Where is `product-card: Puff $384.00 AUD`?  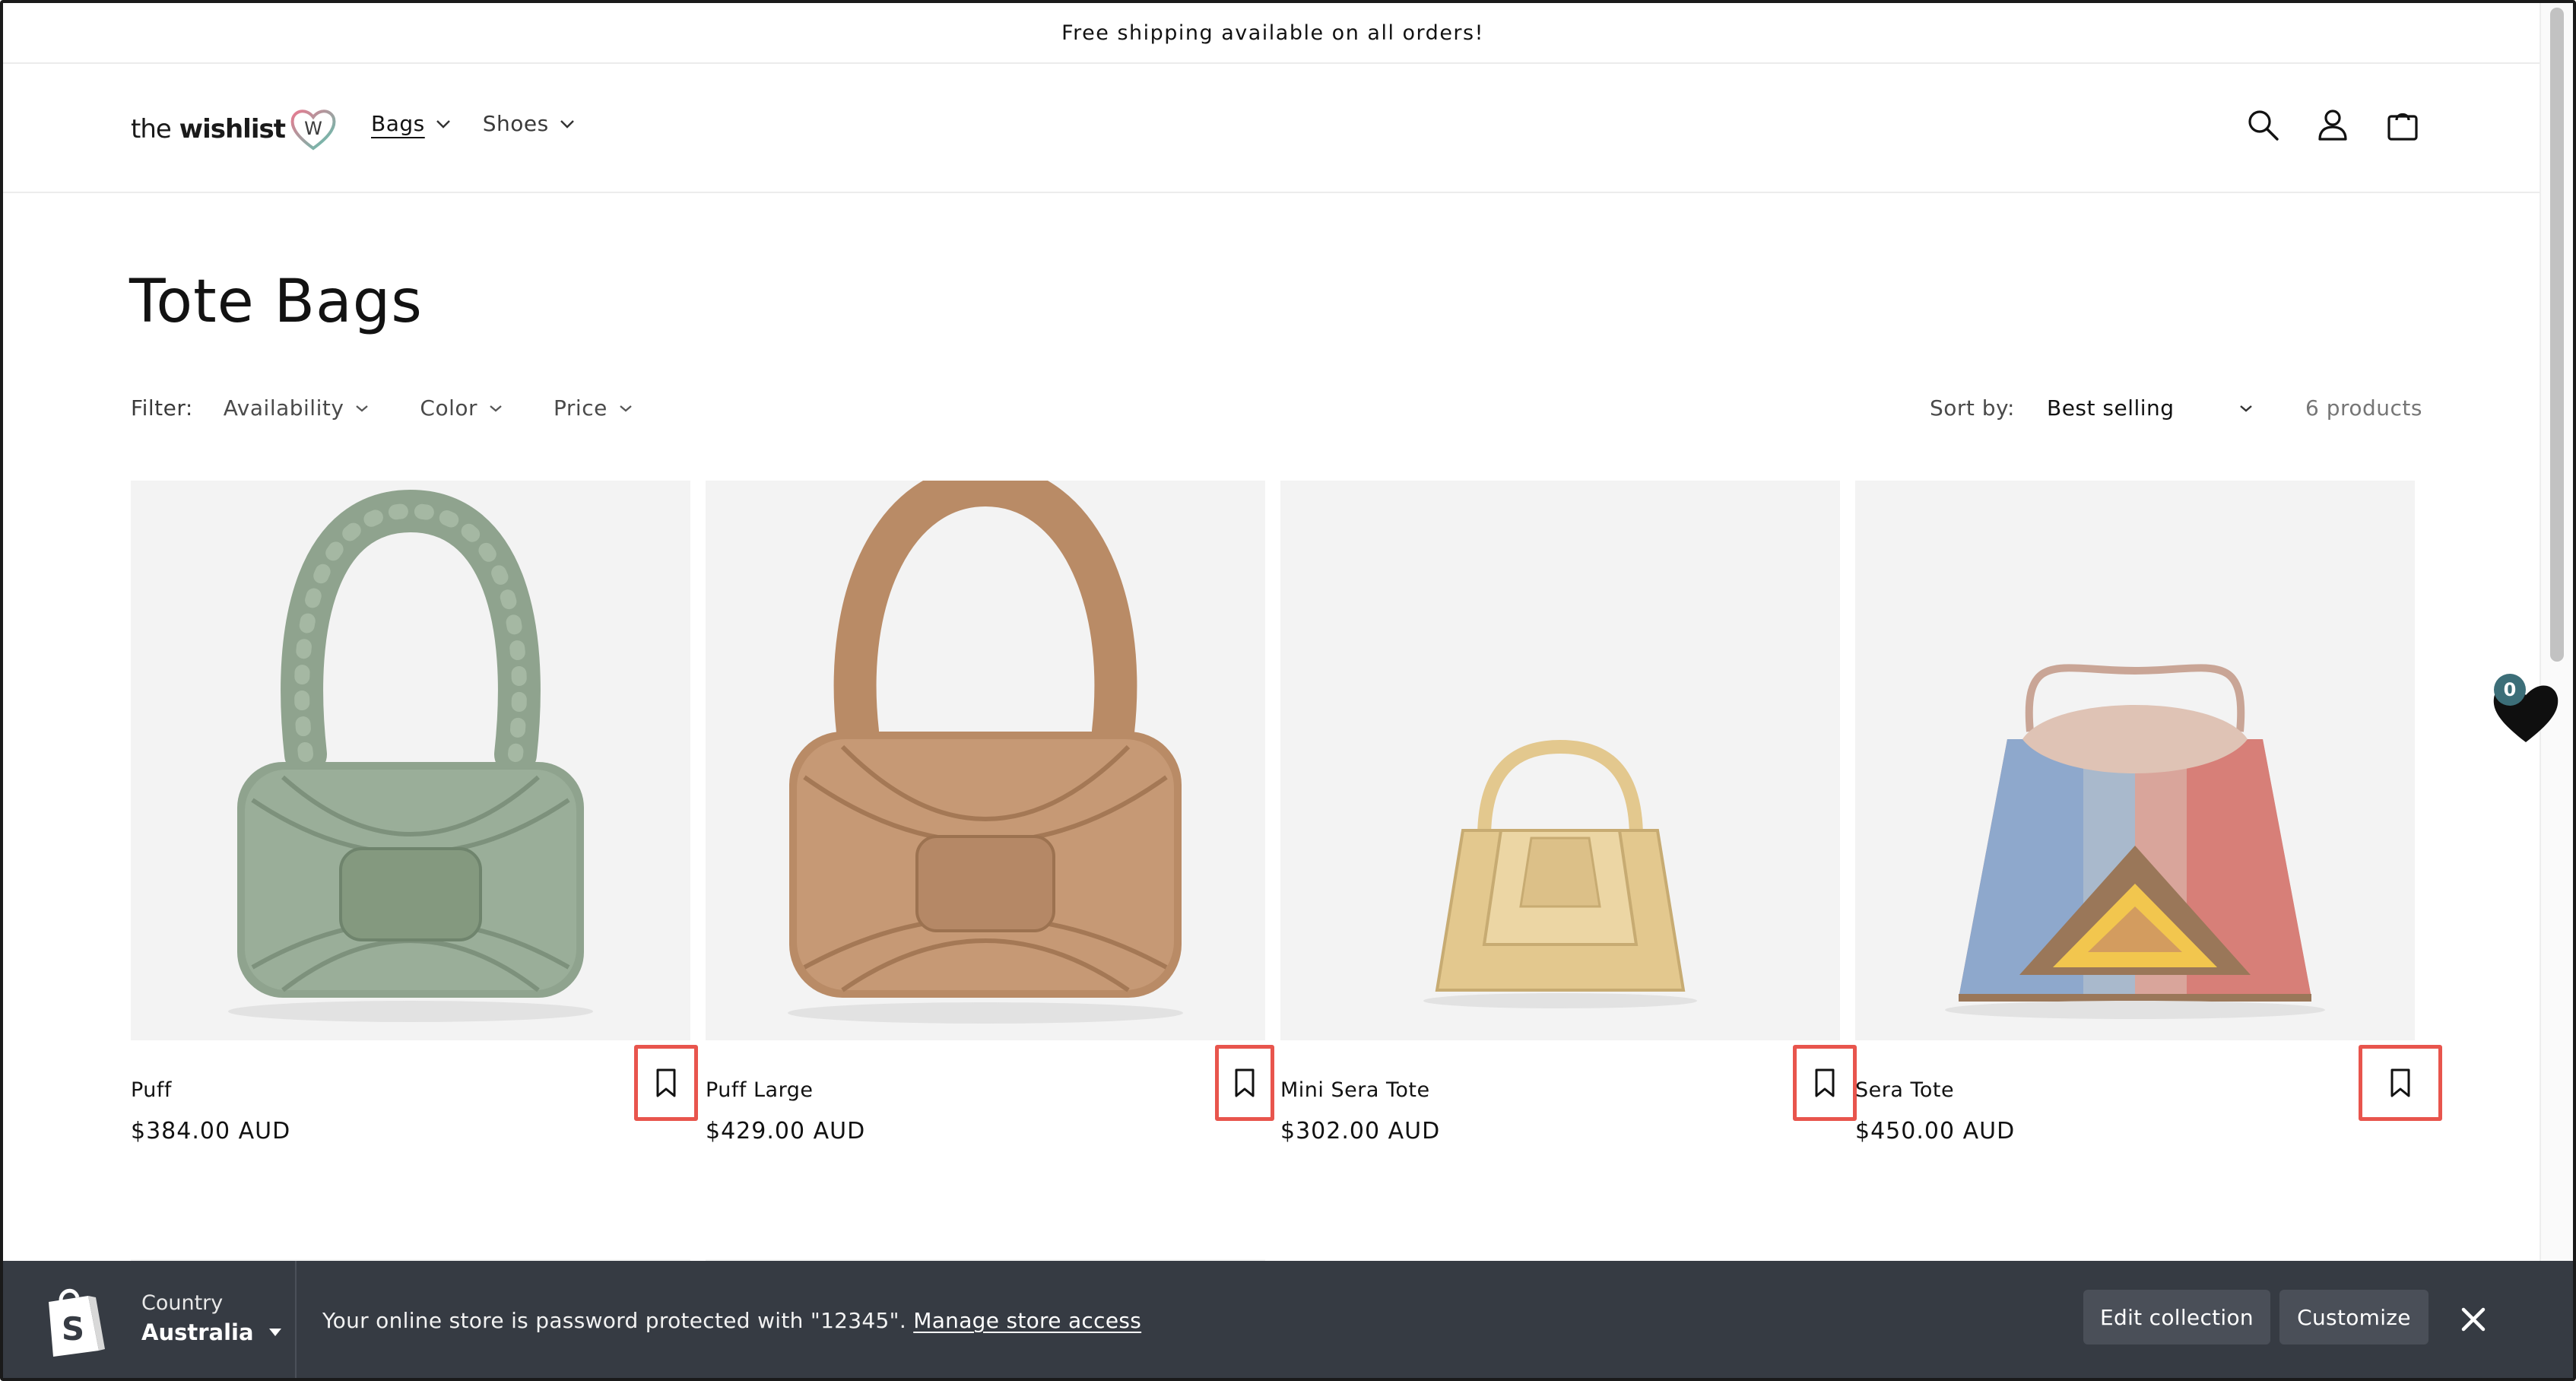
product-card: Puff $384.00 AUD is located at coordinates (415, 815).